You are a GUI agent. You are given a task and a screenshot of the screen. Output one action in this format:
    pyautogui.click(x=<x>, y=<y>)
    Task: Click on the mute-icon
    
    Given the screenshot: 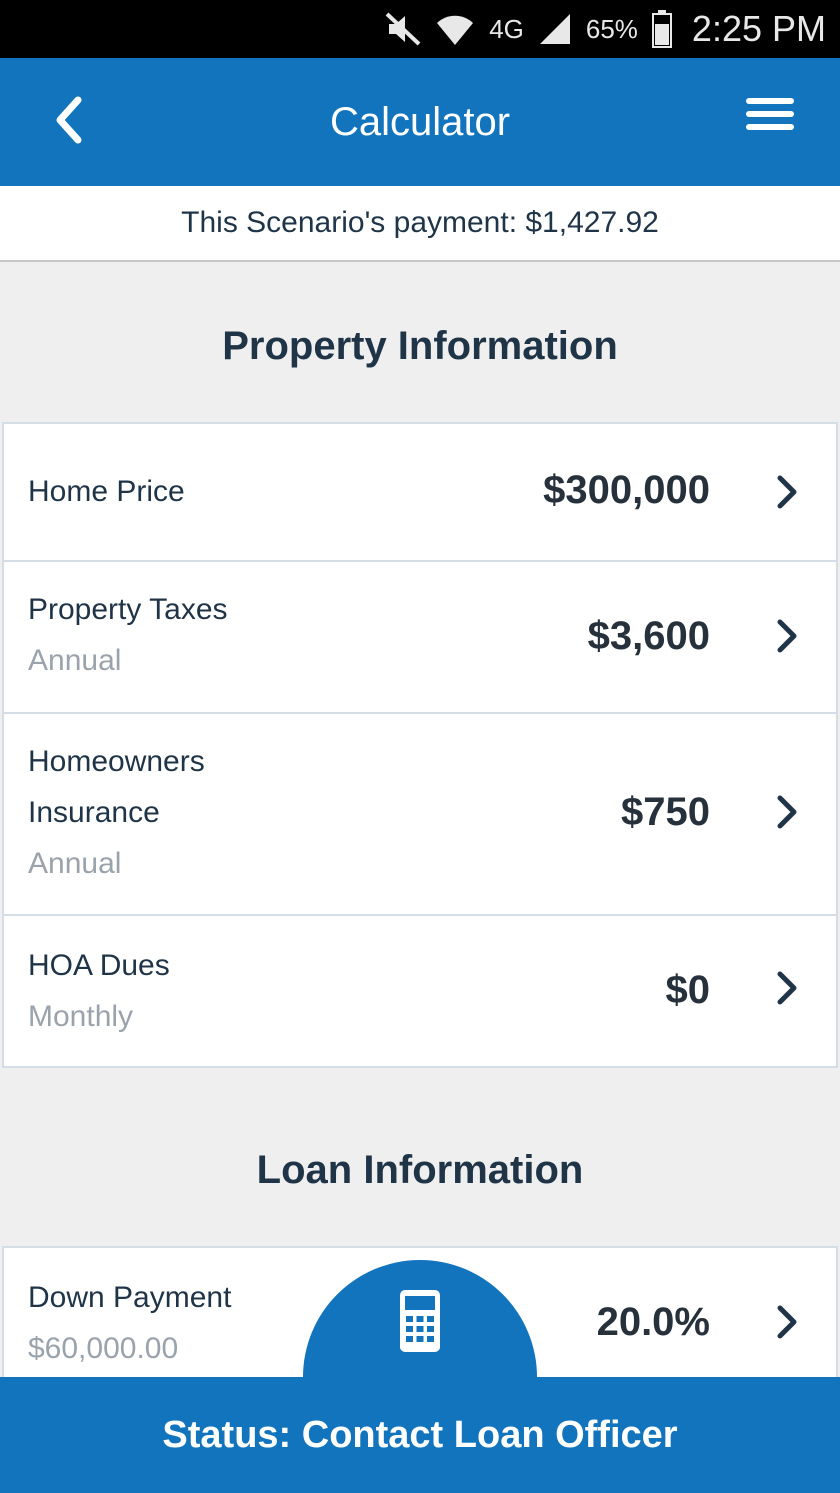 What is the action you would take?
    pyautogui.click(x=403, y=29)
    